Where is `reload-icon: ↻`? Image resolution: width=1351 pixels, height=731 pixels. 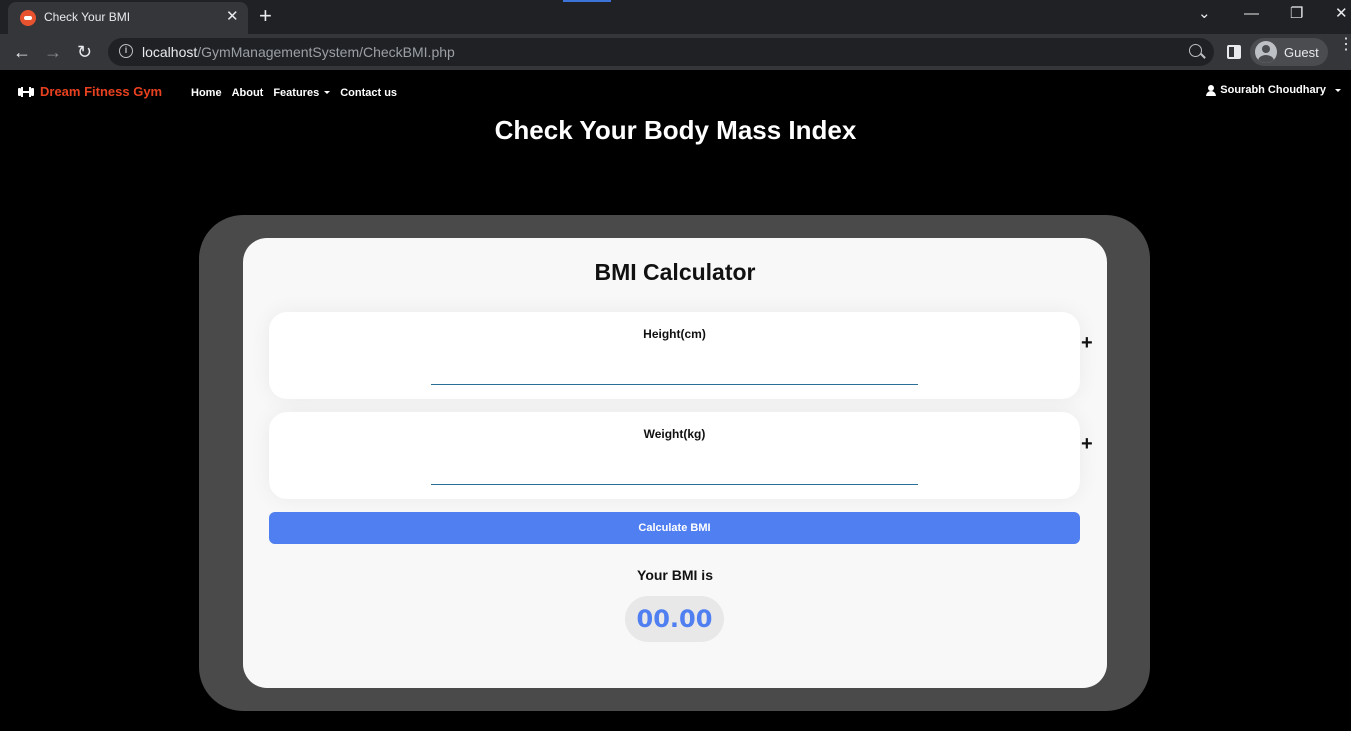 reload-icon: ↻ is located at coordinates (84, 52).